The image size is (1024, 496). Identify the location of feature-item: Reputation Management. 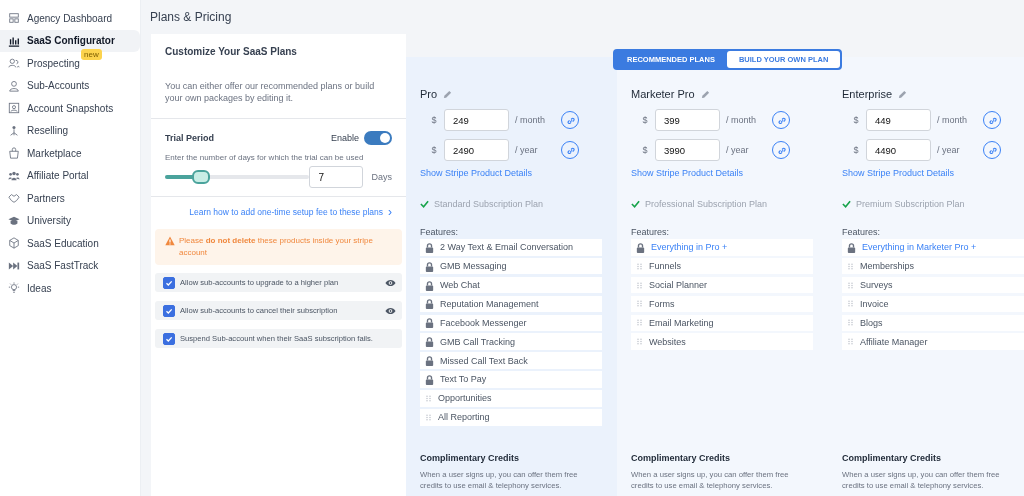
(511, 304).